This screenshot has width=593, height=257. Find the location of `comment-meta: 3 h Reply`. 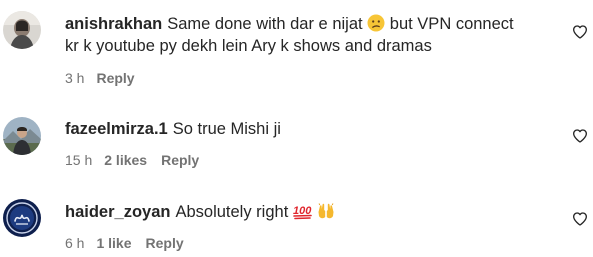

comment-meta: 3 h Reply is located at coordinates (100, 78).